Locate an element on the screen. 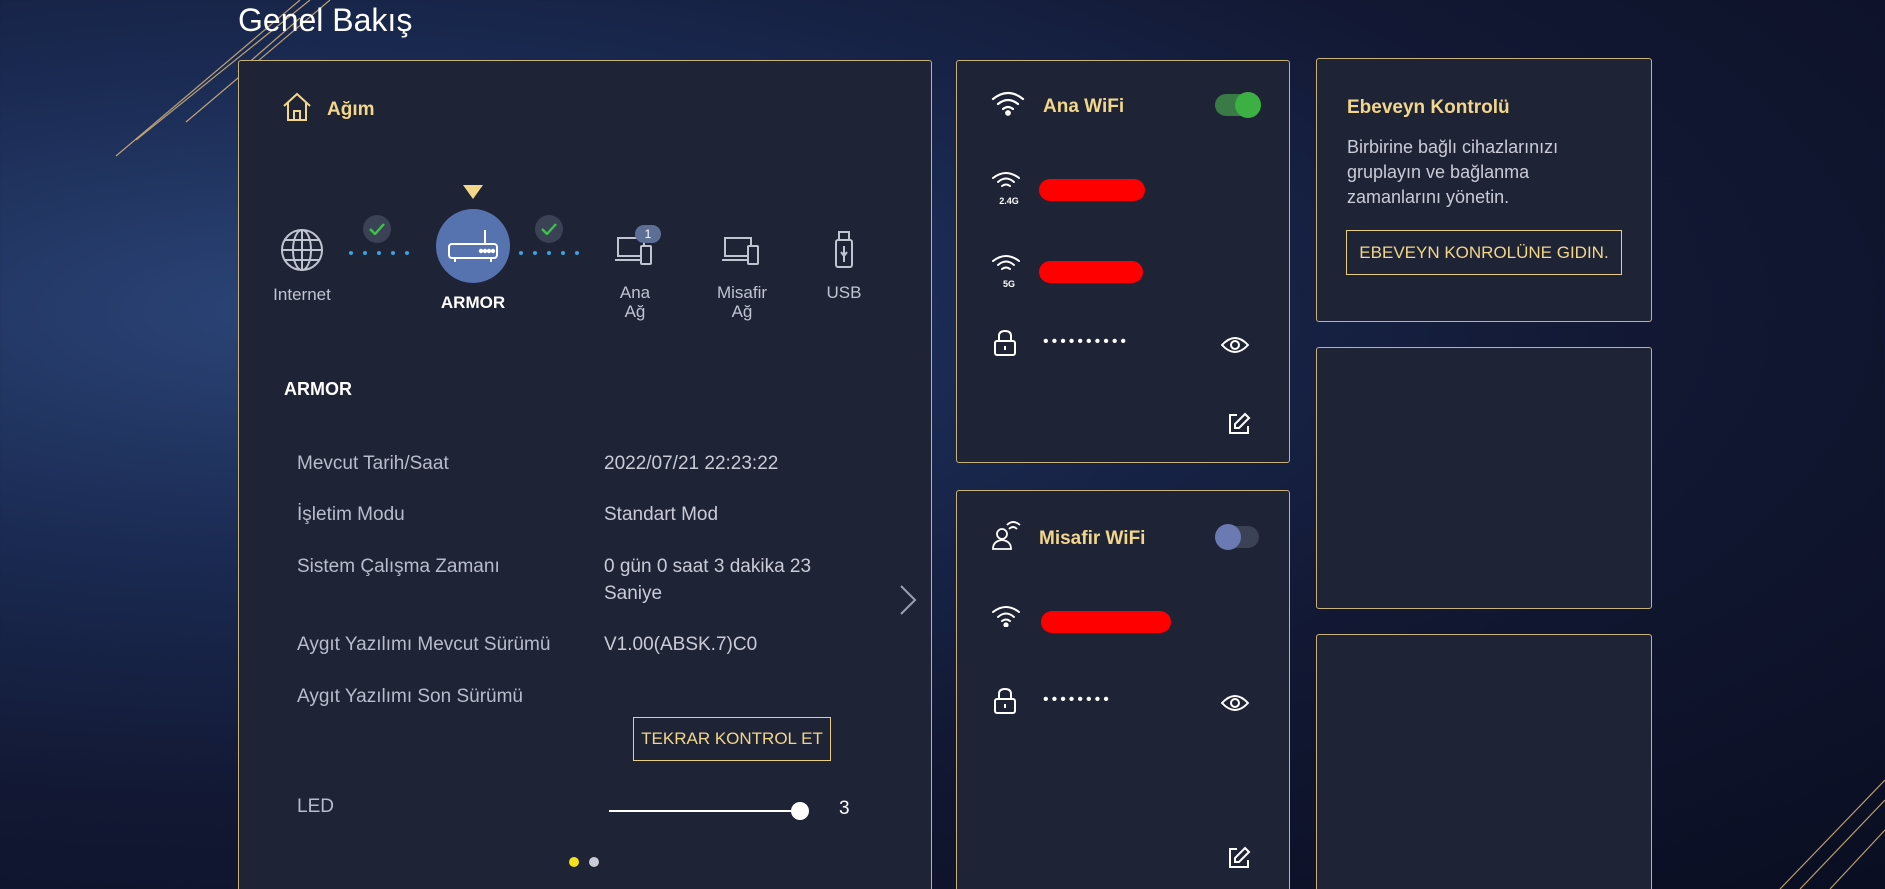  carousel-pager is located at coordinates (584, 862).